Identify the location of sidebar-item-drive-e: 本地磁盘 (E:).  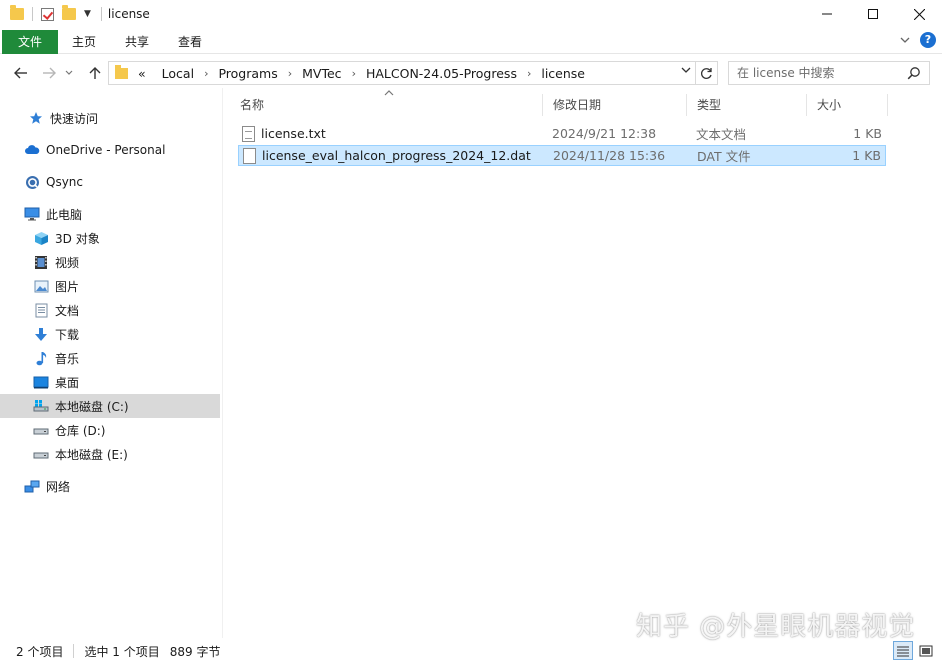
(80, 454).